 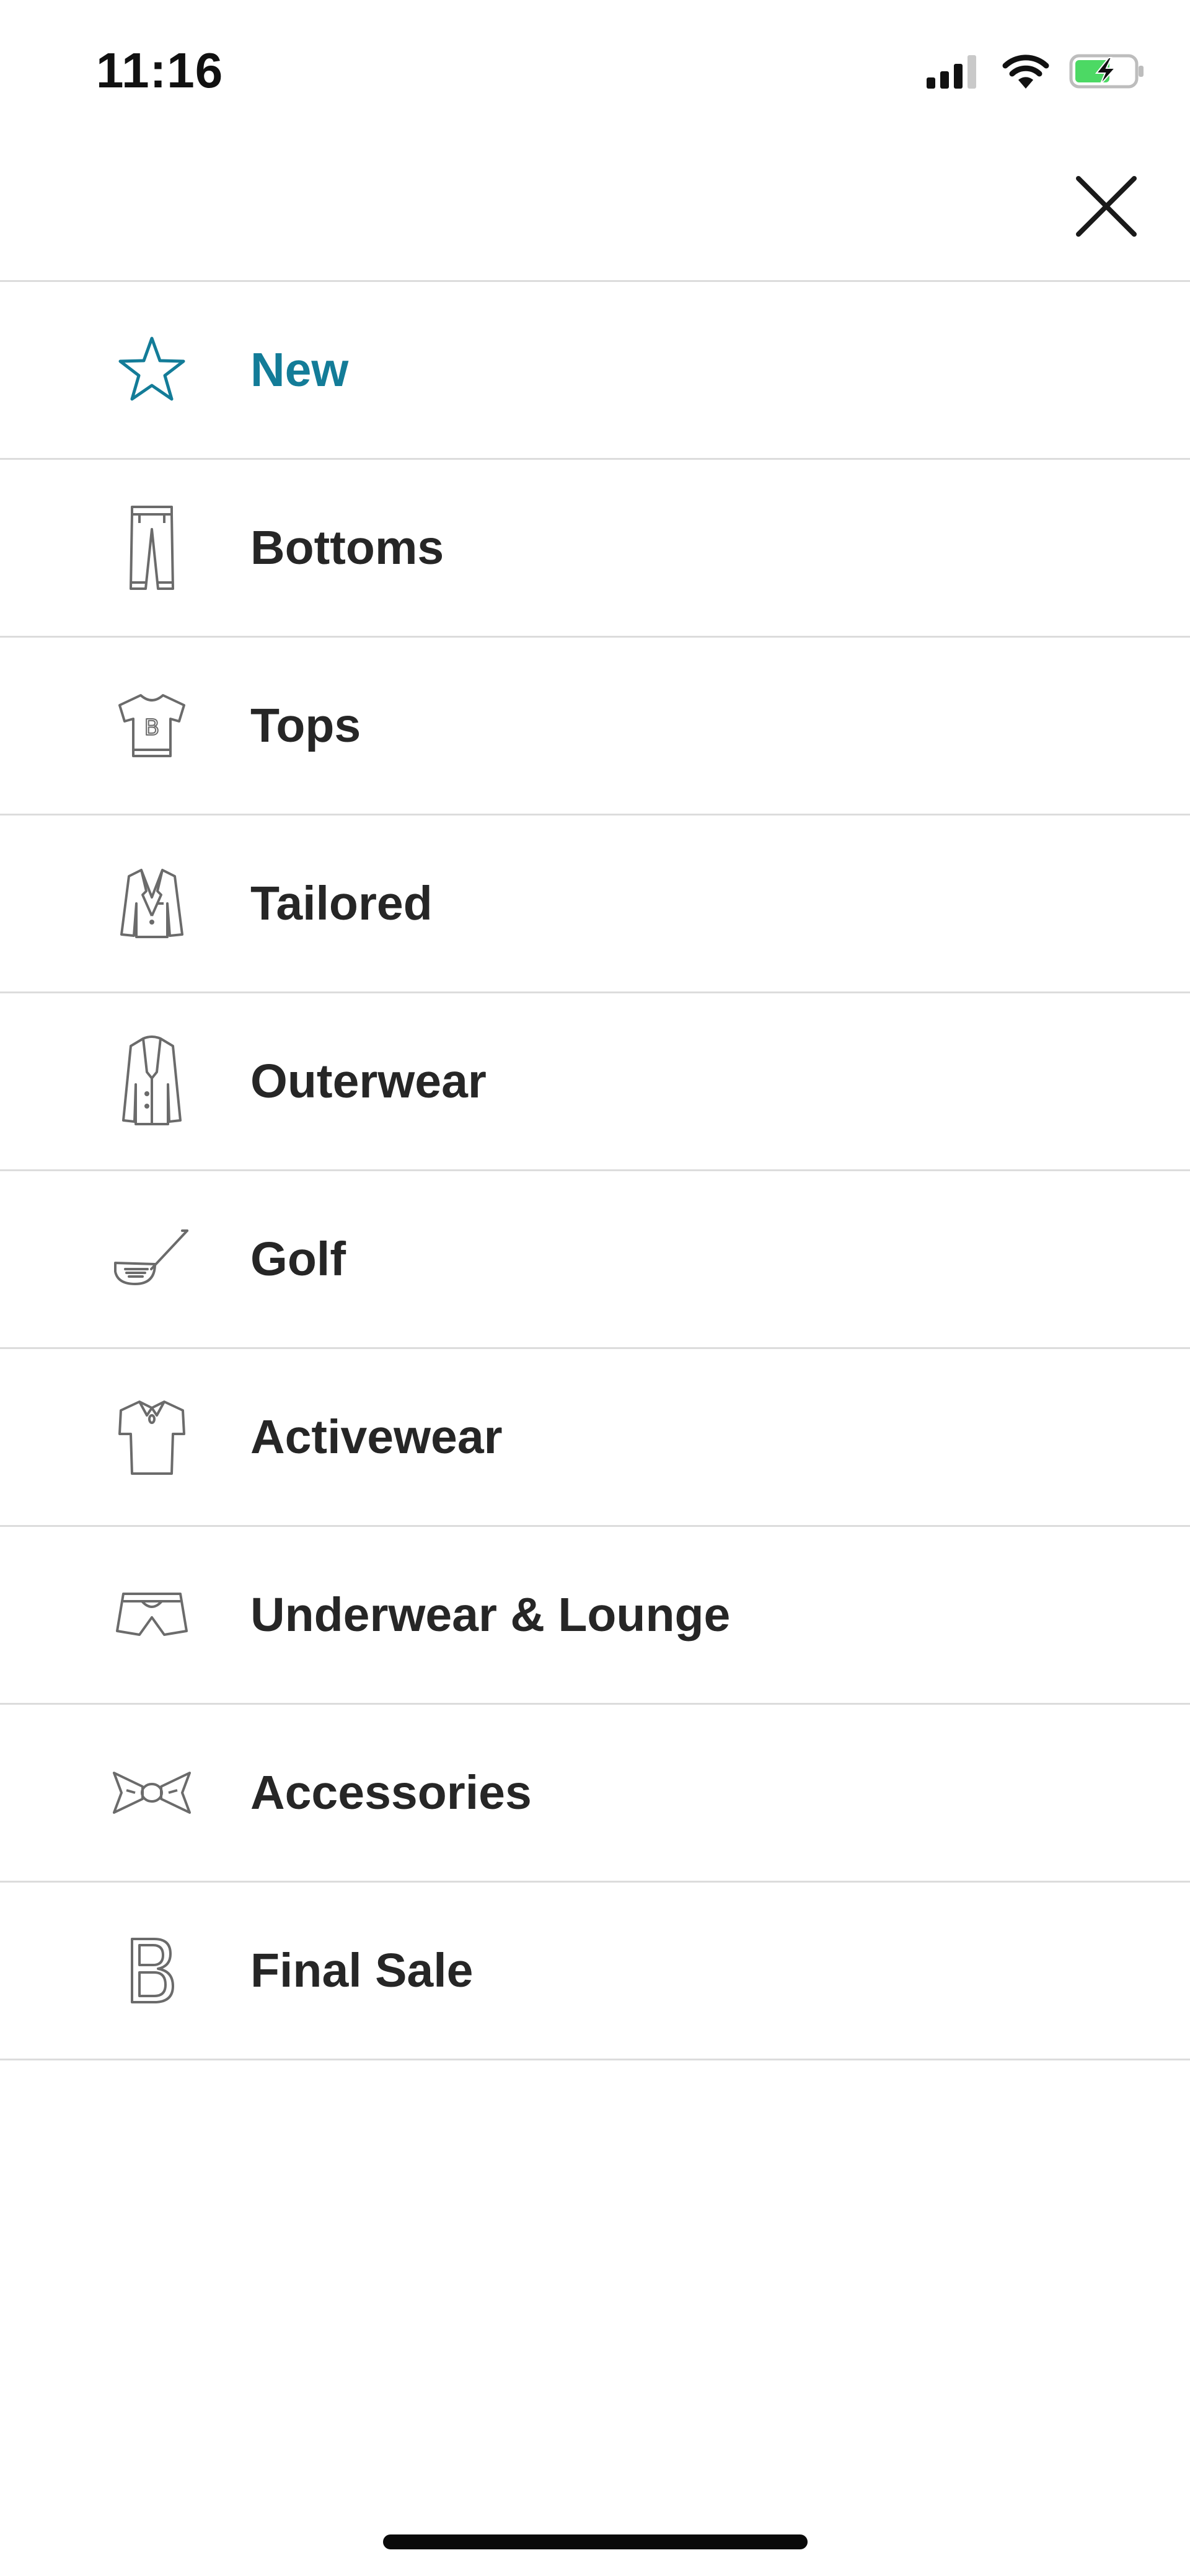 I want to click on menu-item-underwear-lounge: Underwear & Lounge, so click(x=595, y=1616).